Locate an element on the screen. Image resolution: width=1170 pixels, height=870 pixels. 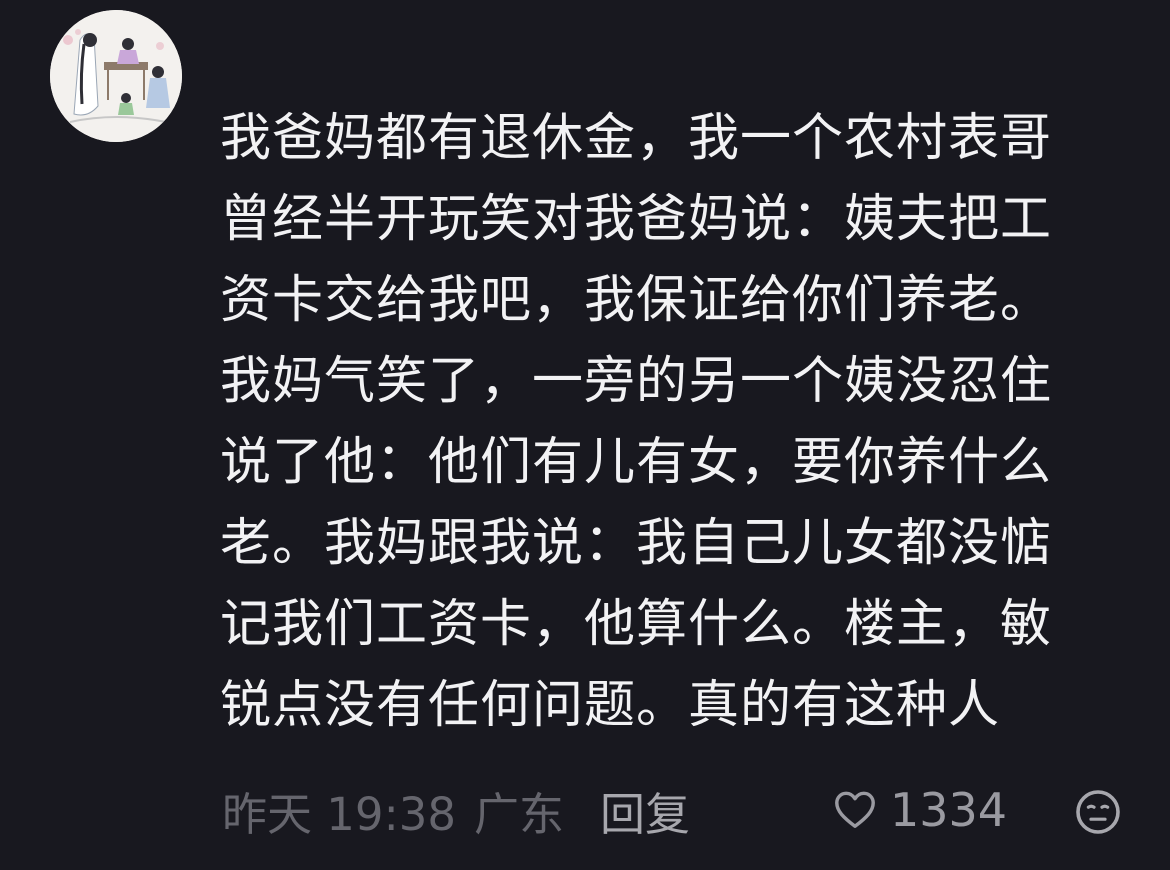
avatar is located at coordinates (116, 76).